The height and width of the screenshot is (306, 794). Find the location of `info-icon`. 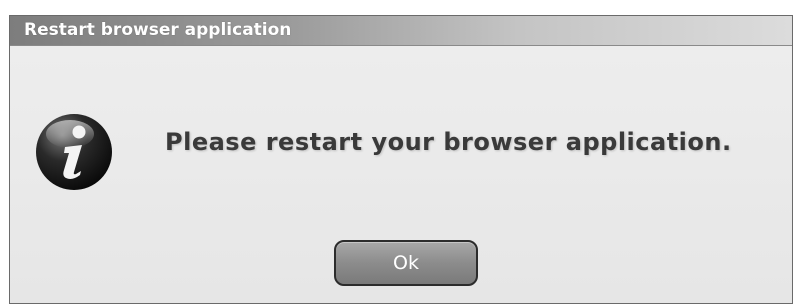

info-icon is located at coordinates (74, 152).